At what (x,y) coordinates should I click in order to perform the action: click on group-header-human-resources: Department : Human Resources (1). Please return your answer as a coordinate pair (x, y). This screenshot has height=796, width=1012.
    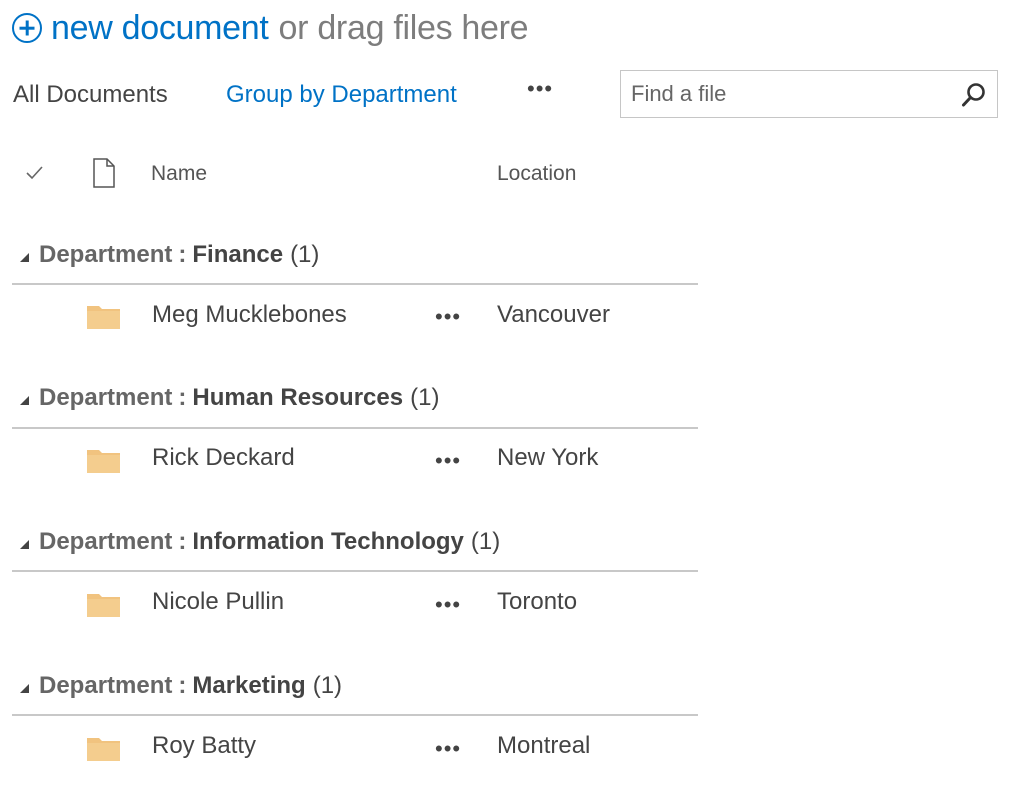
    Looking at the image, I should click on (229, 398).